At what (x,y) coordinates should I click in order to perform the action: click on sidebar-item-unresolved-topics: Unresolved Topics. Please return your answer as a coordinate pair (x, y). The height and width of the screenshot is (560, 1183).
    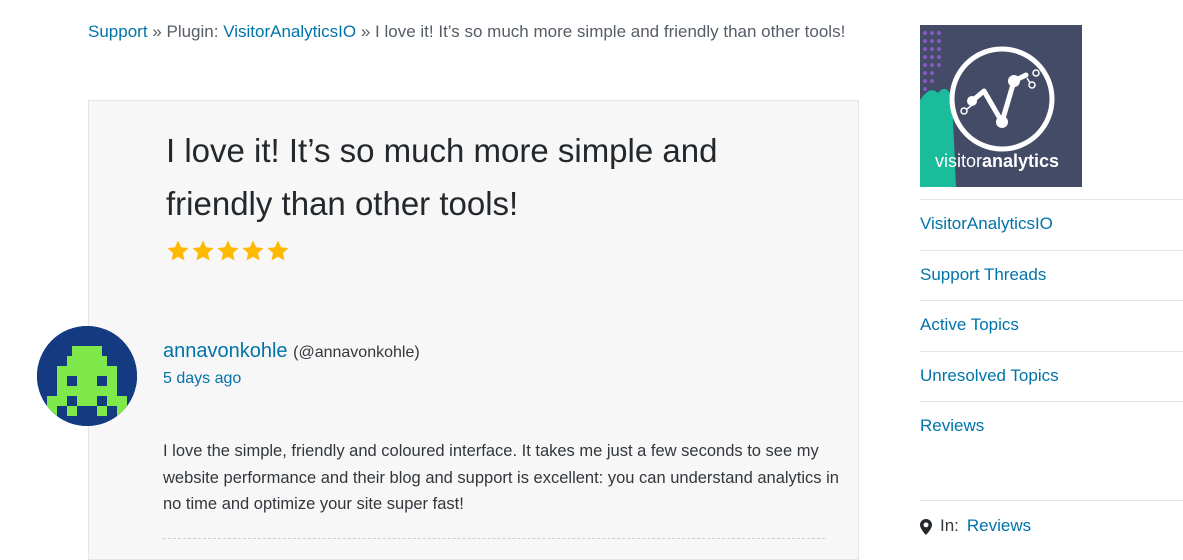
    Looking at the image, I should click on (1051, 376).